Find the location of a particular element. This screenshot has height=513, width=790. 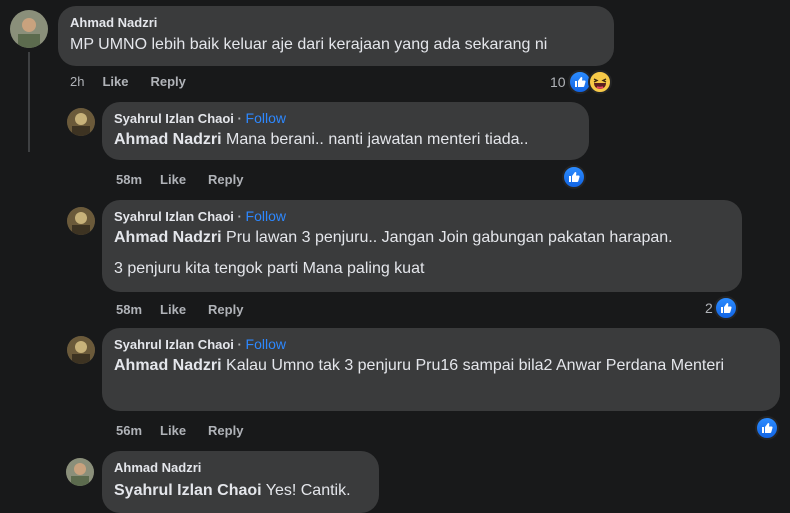

timestamp: 56m is located at coordinates (129, 430).